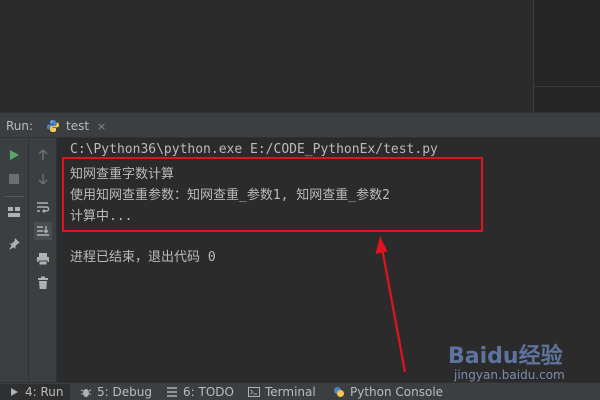 This screenshot has width=600, height=400. Describe the element at coordinates (254, 392) in the screenshot. I see `terminal-icon` at that location.